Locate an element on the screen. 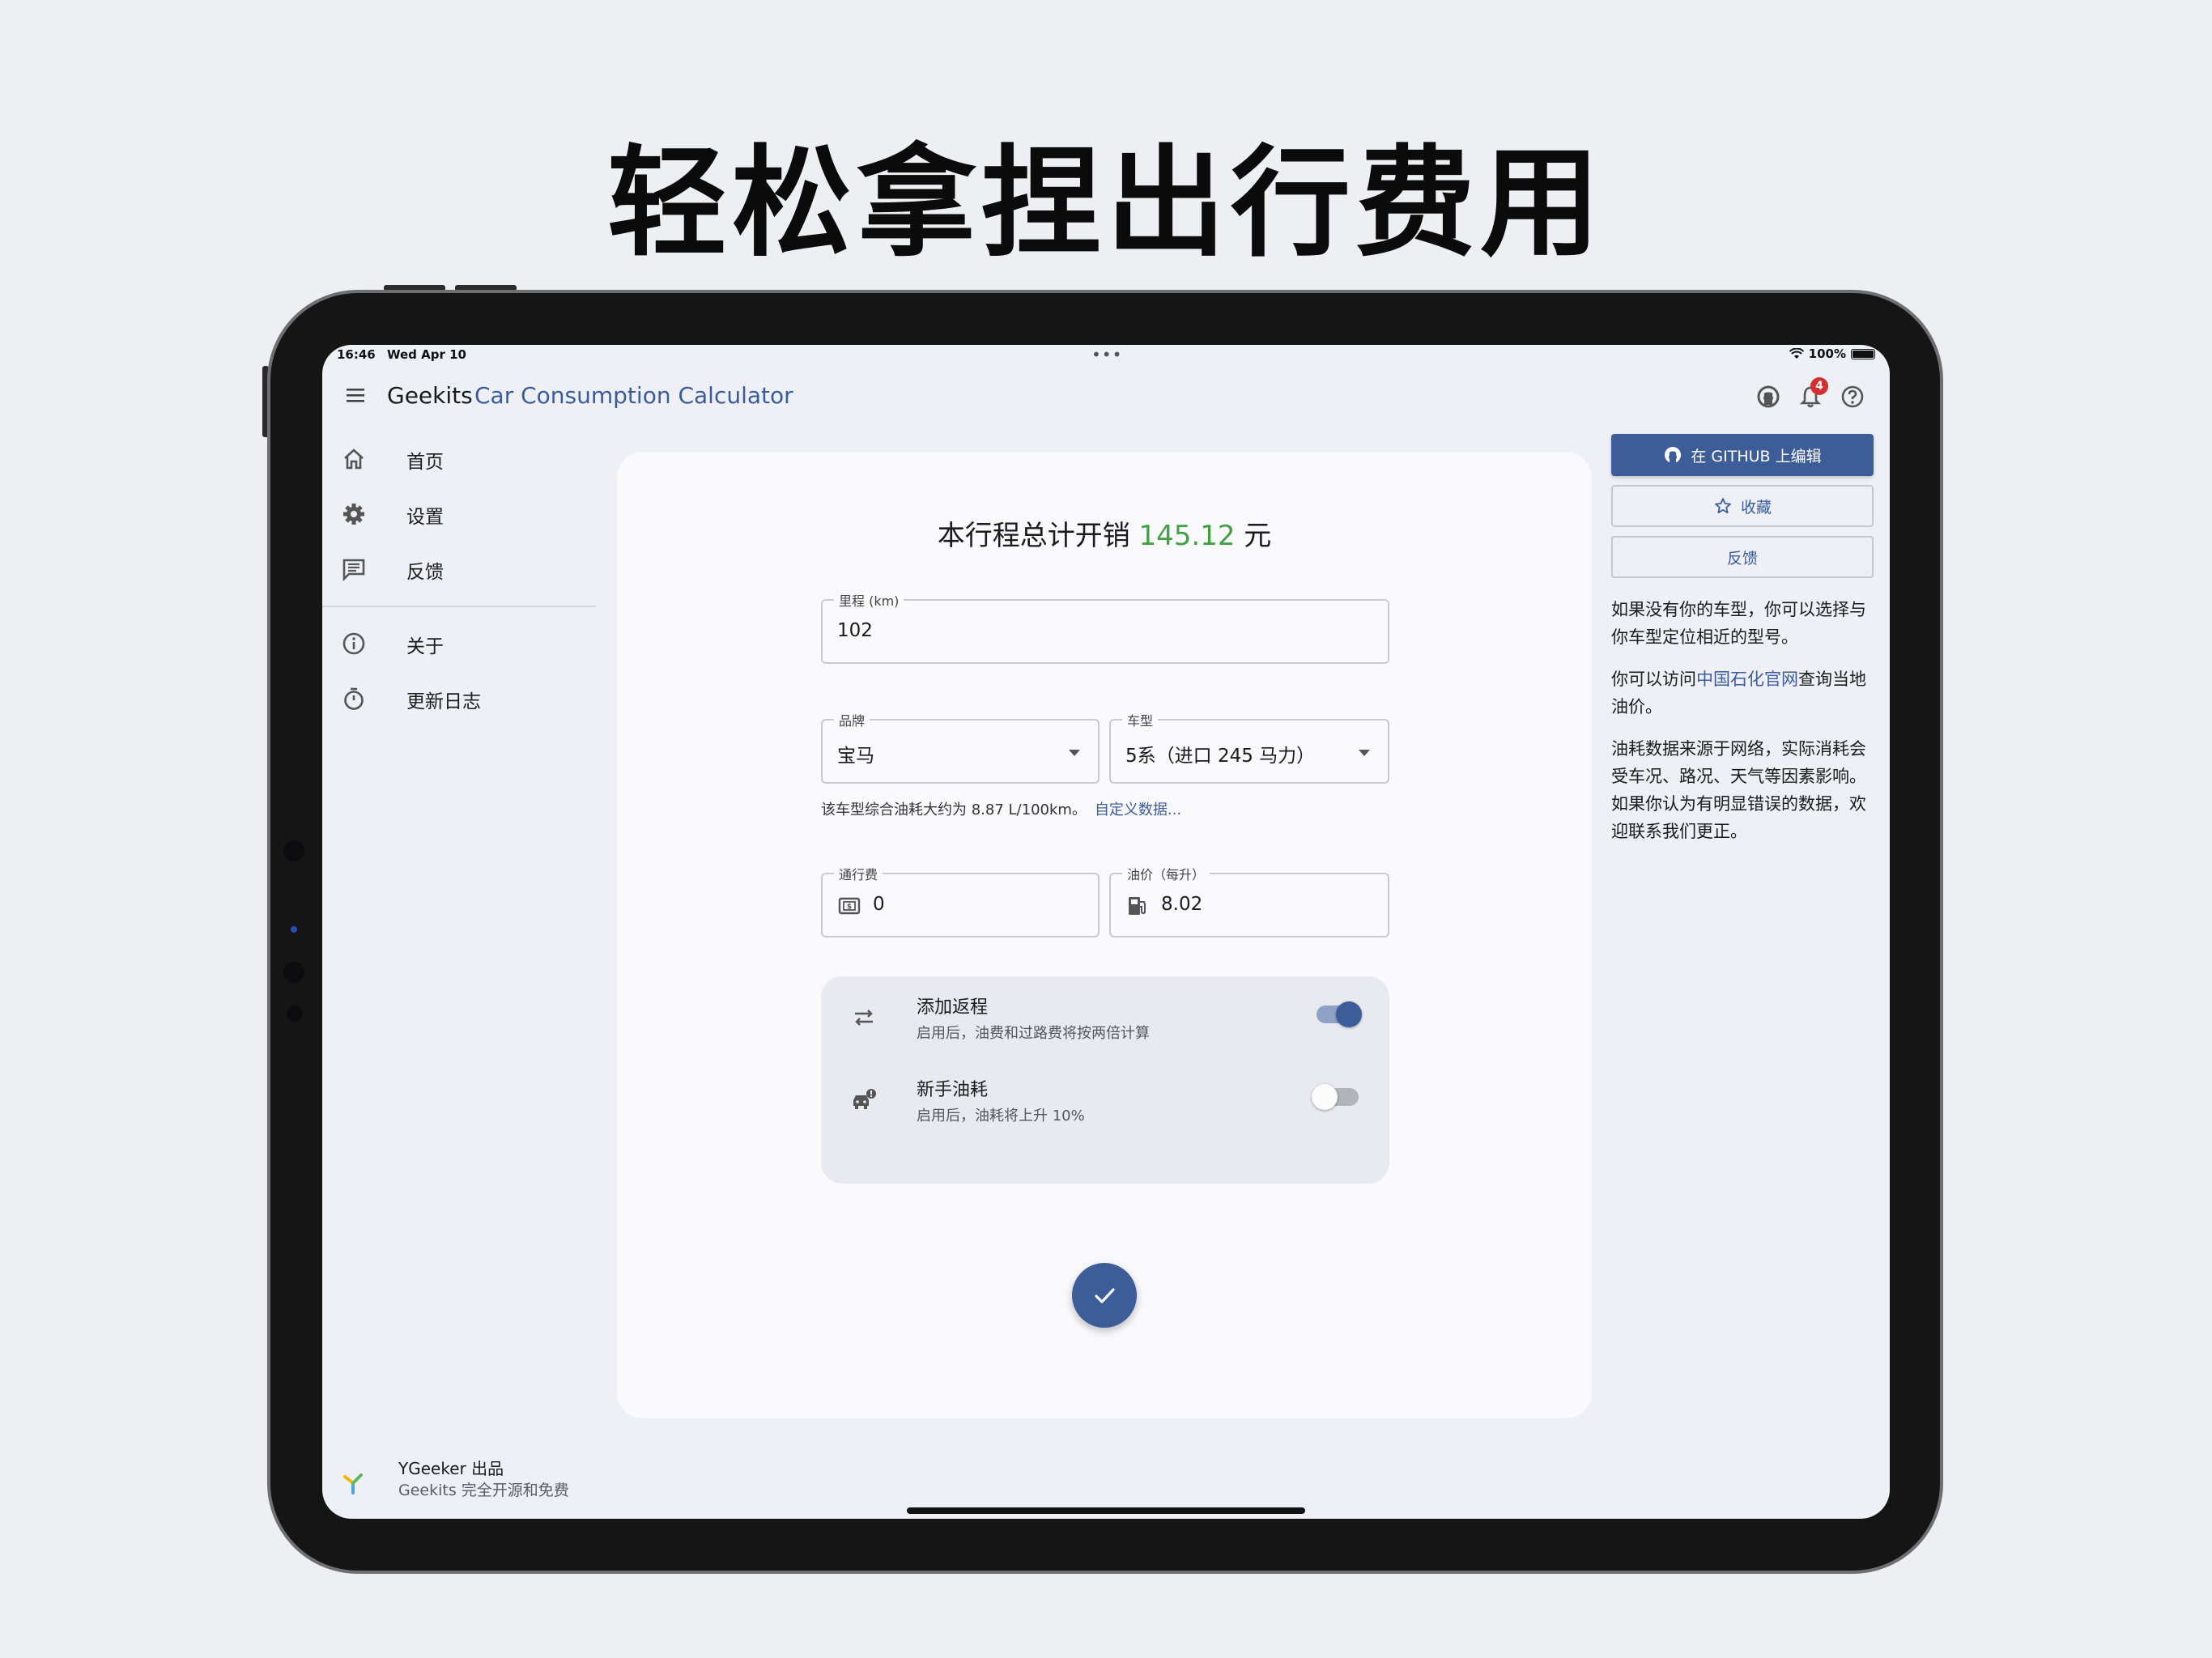 The width and height of the screenshot is (2212, 1658). toll-field: 通行费 $ 0 is located at coordinates (961, 900).